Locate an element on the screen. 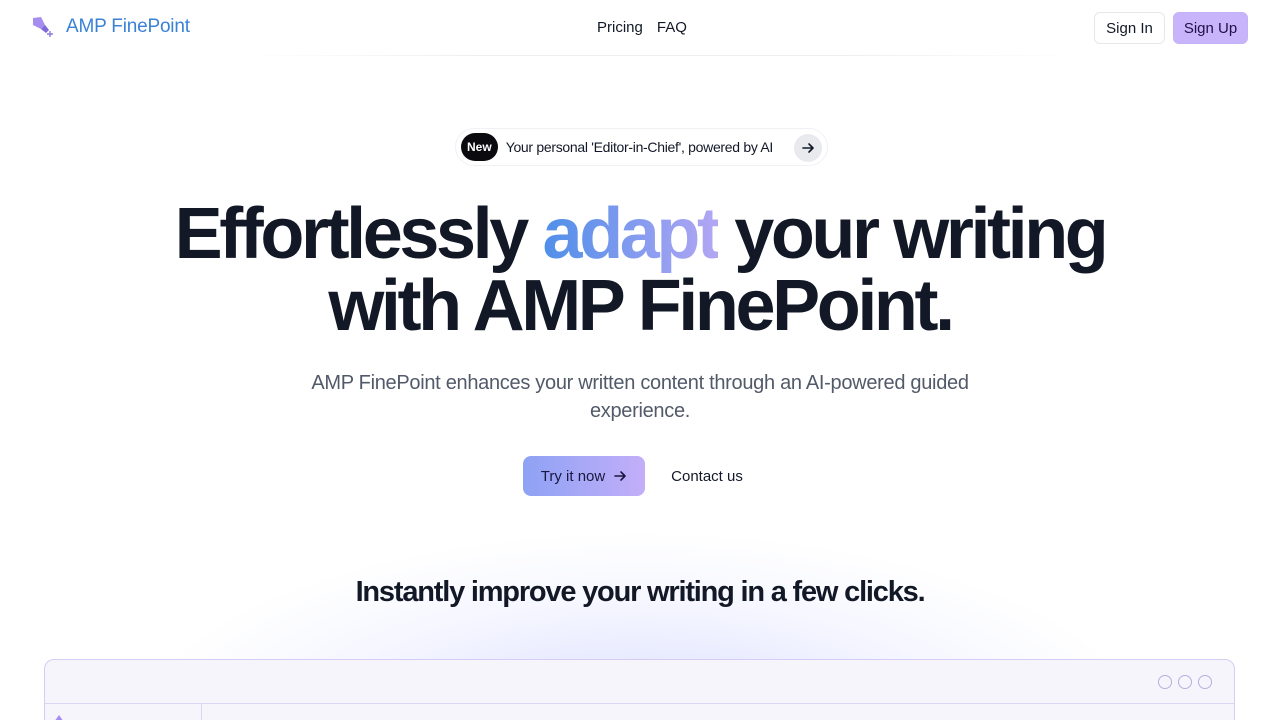 The image size is (1280, 720). brand-logo: AMP FinePoint is located at coordinates (110, 27).